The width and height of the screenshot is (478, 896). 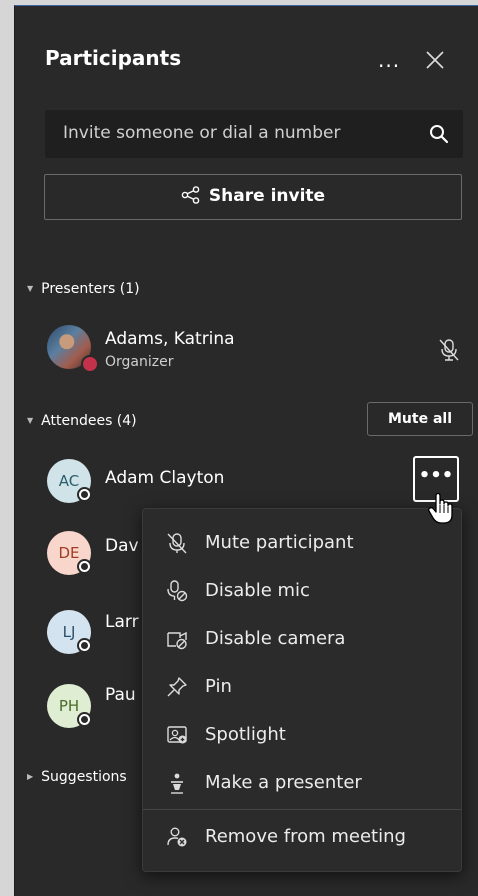 I want to click on share-icon, so click(x=190, y=195).